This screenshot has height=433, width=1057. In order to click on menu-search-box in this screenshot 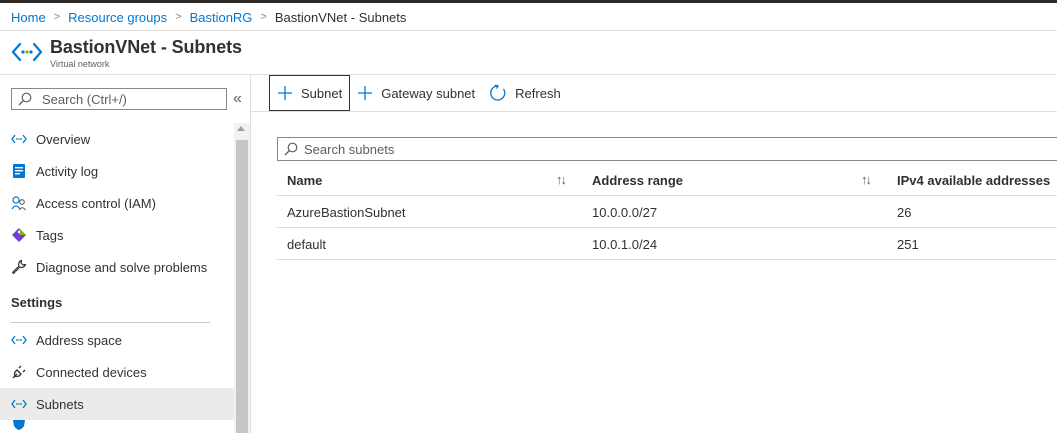, I will do `click(119, 99)`.